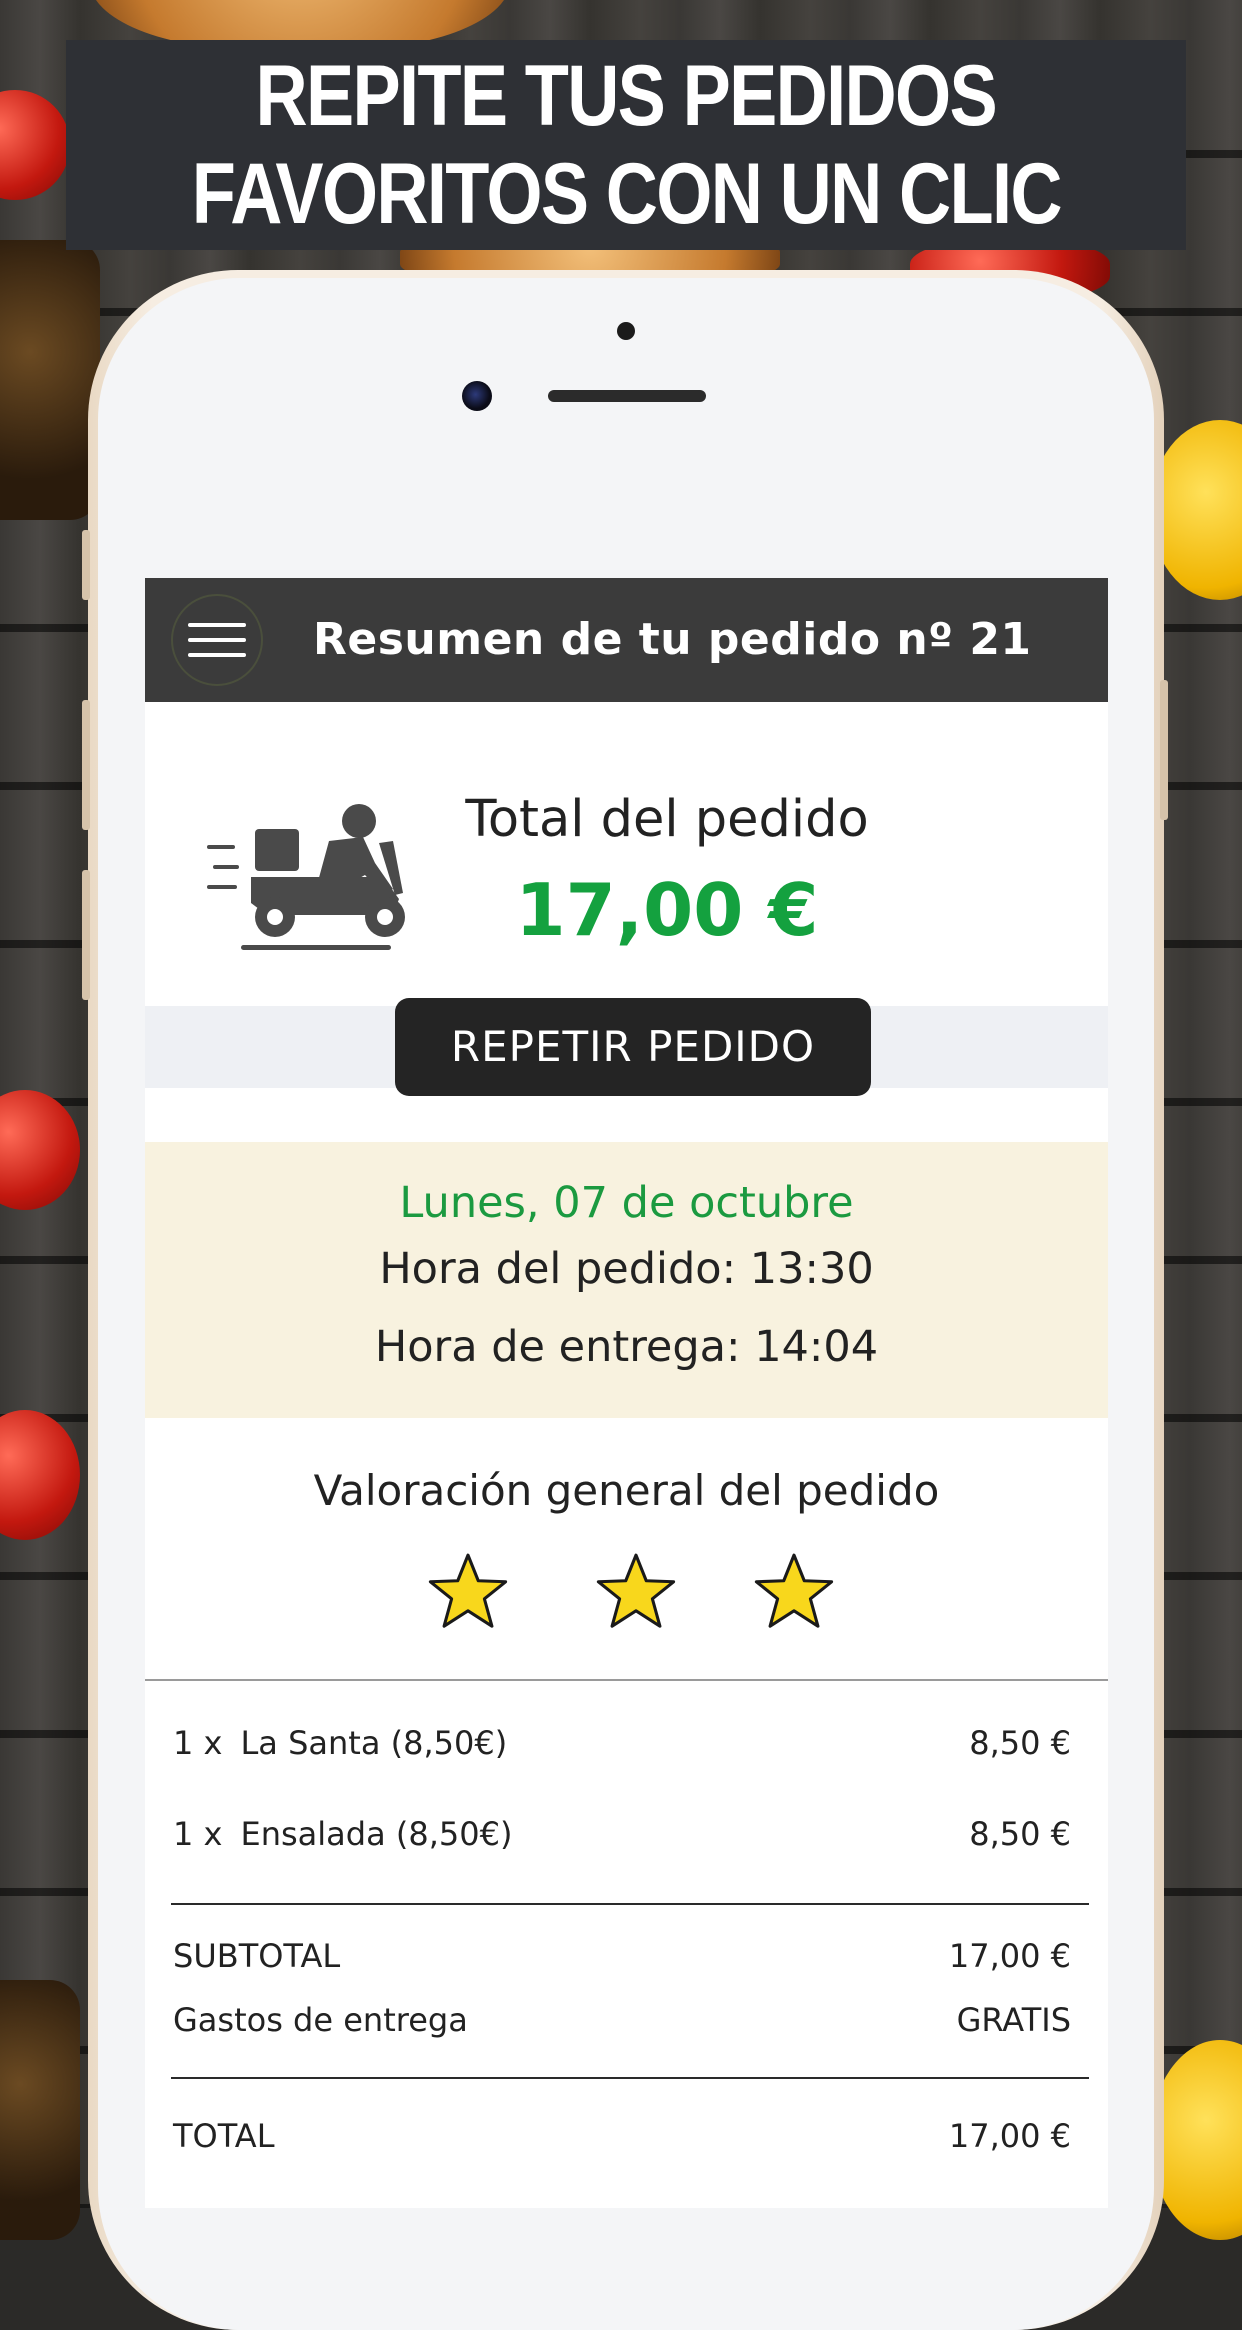 Image resolution: width=1242 pixels, height=2330 pixels. I want to click on subtotal-value: 17,00 €, so click(1009, 1956).